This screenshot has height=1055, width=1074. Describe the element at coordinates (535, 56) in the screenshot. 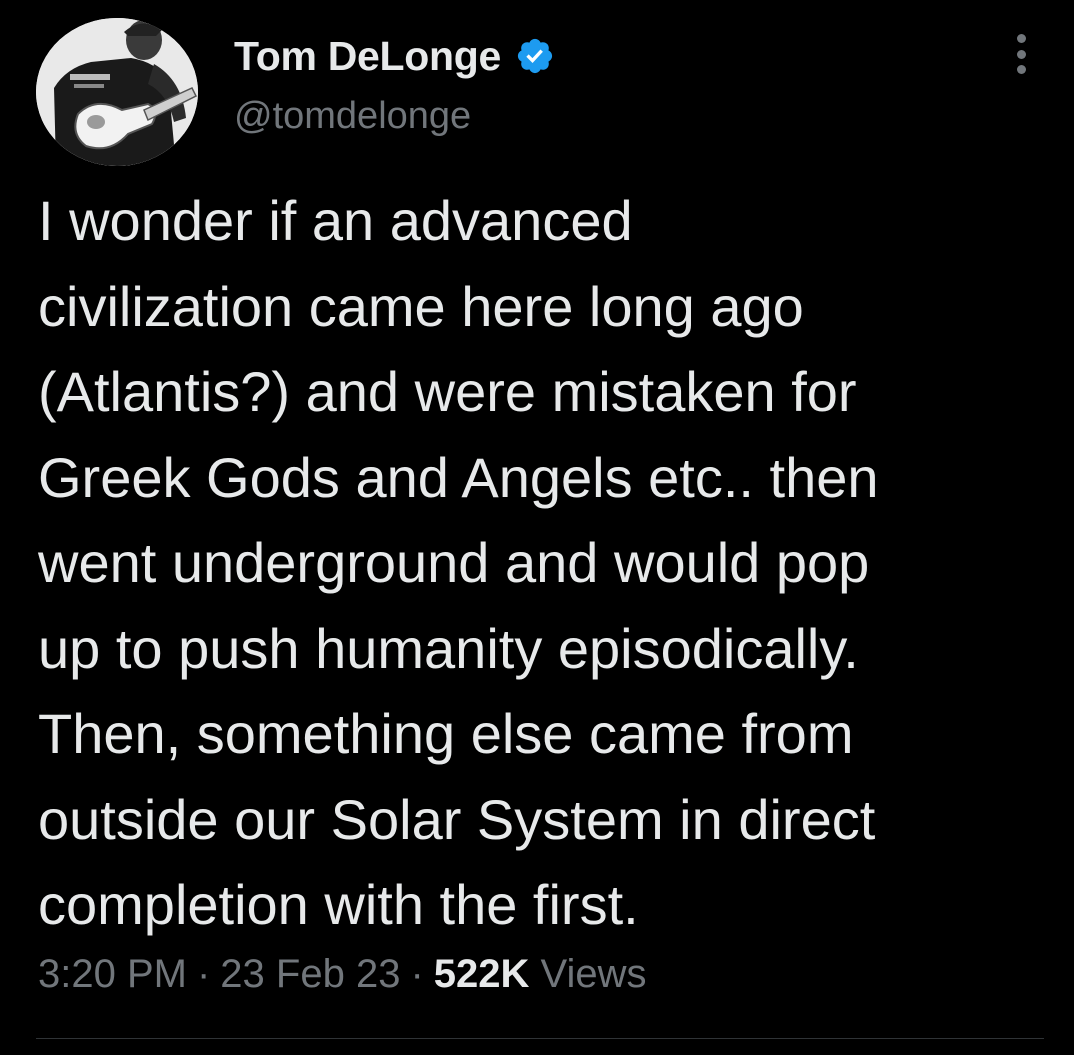

I see `verified-badge-icon` at that location.